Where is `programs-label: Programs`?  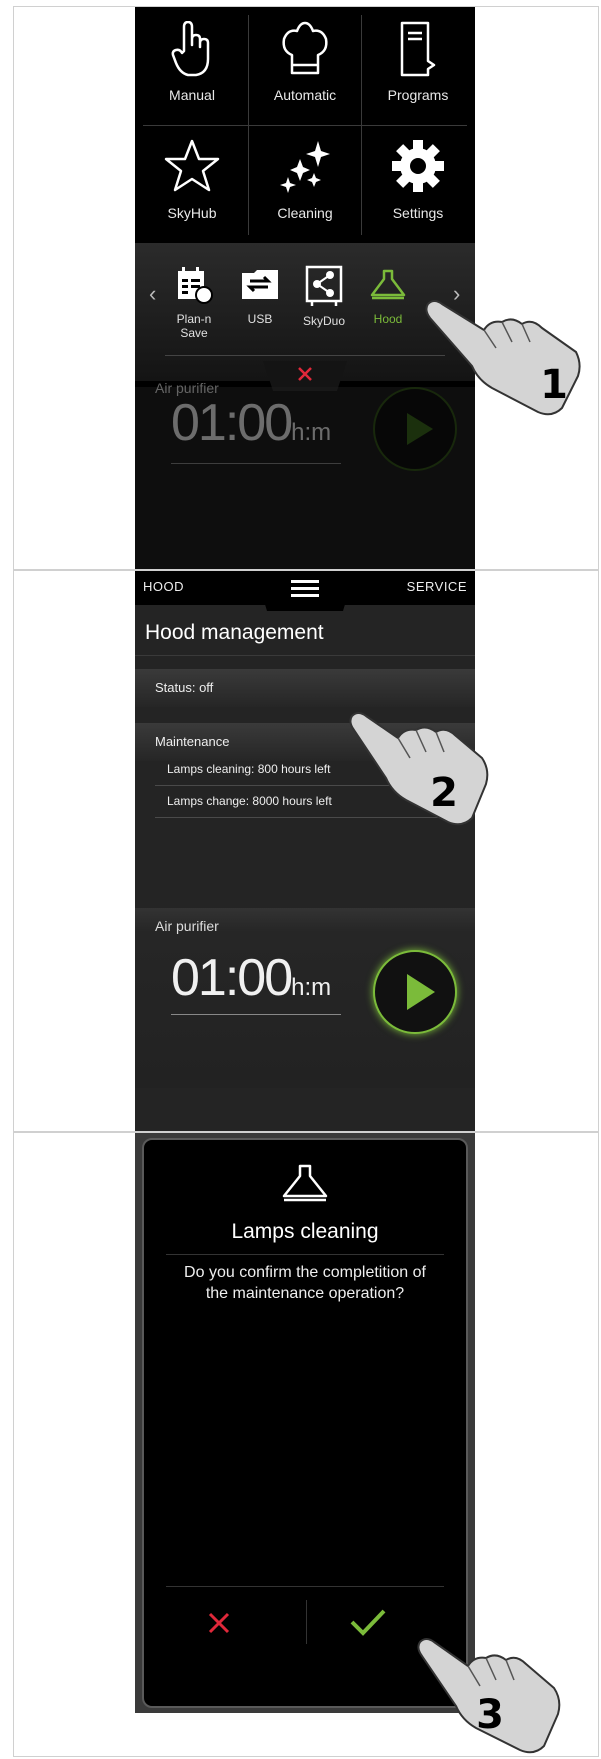
programs-label: Programs is located at coordinates (418, 95).